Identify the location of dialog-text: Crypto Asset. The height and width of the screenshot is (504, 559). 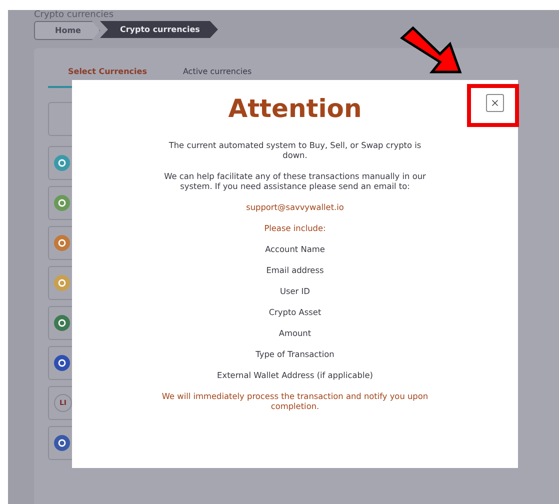
(295, 312).